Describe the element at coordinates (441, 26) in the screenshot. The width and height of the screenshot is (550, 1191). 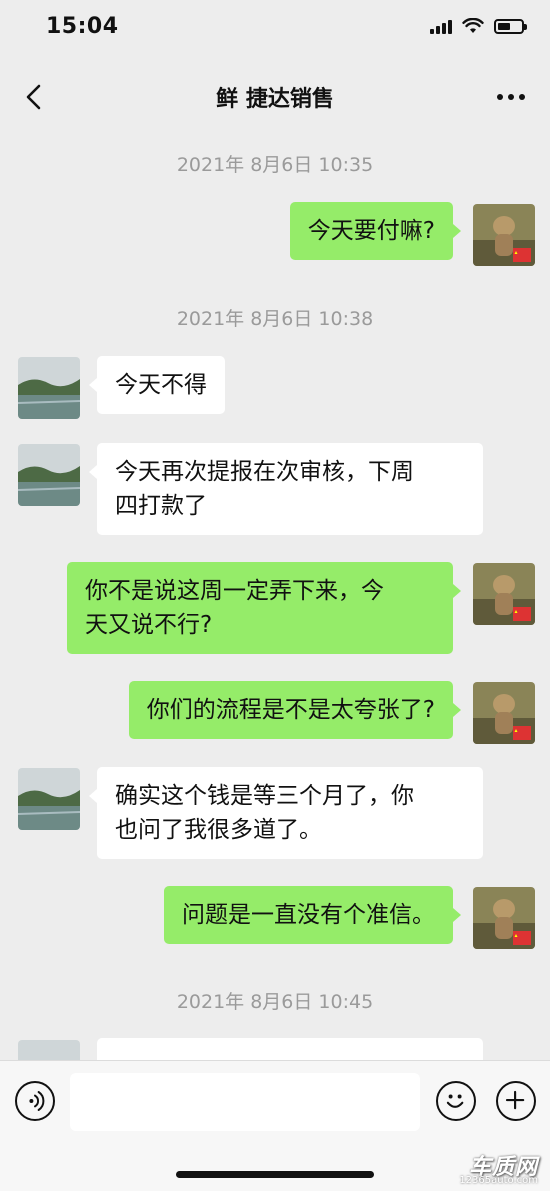
I see `cellular-signal-icon` at that location.